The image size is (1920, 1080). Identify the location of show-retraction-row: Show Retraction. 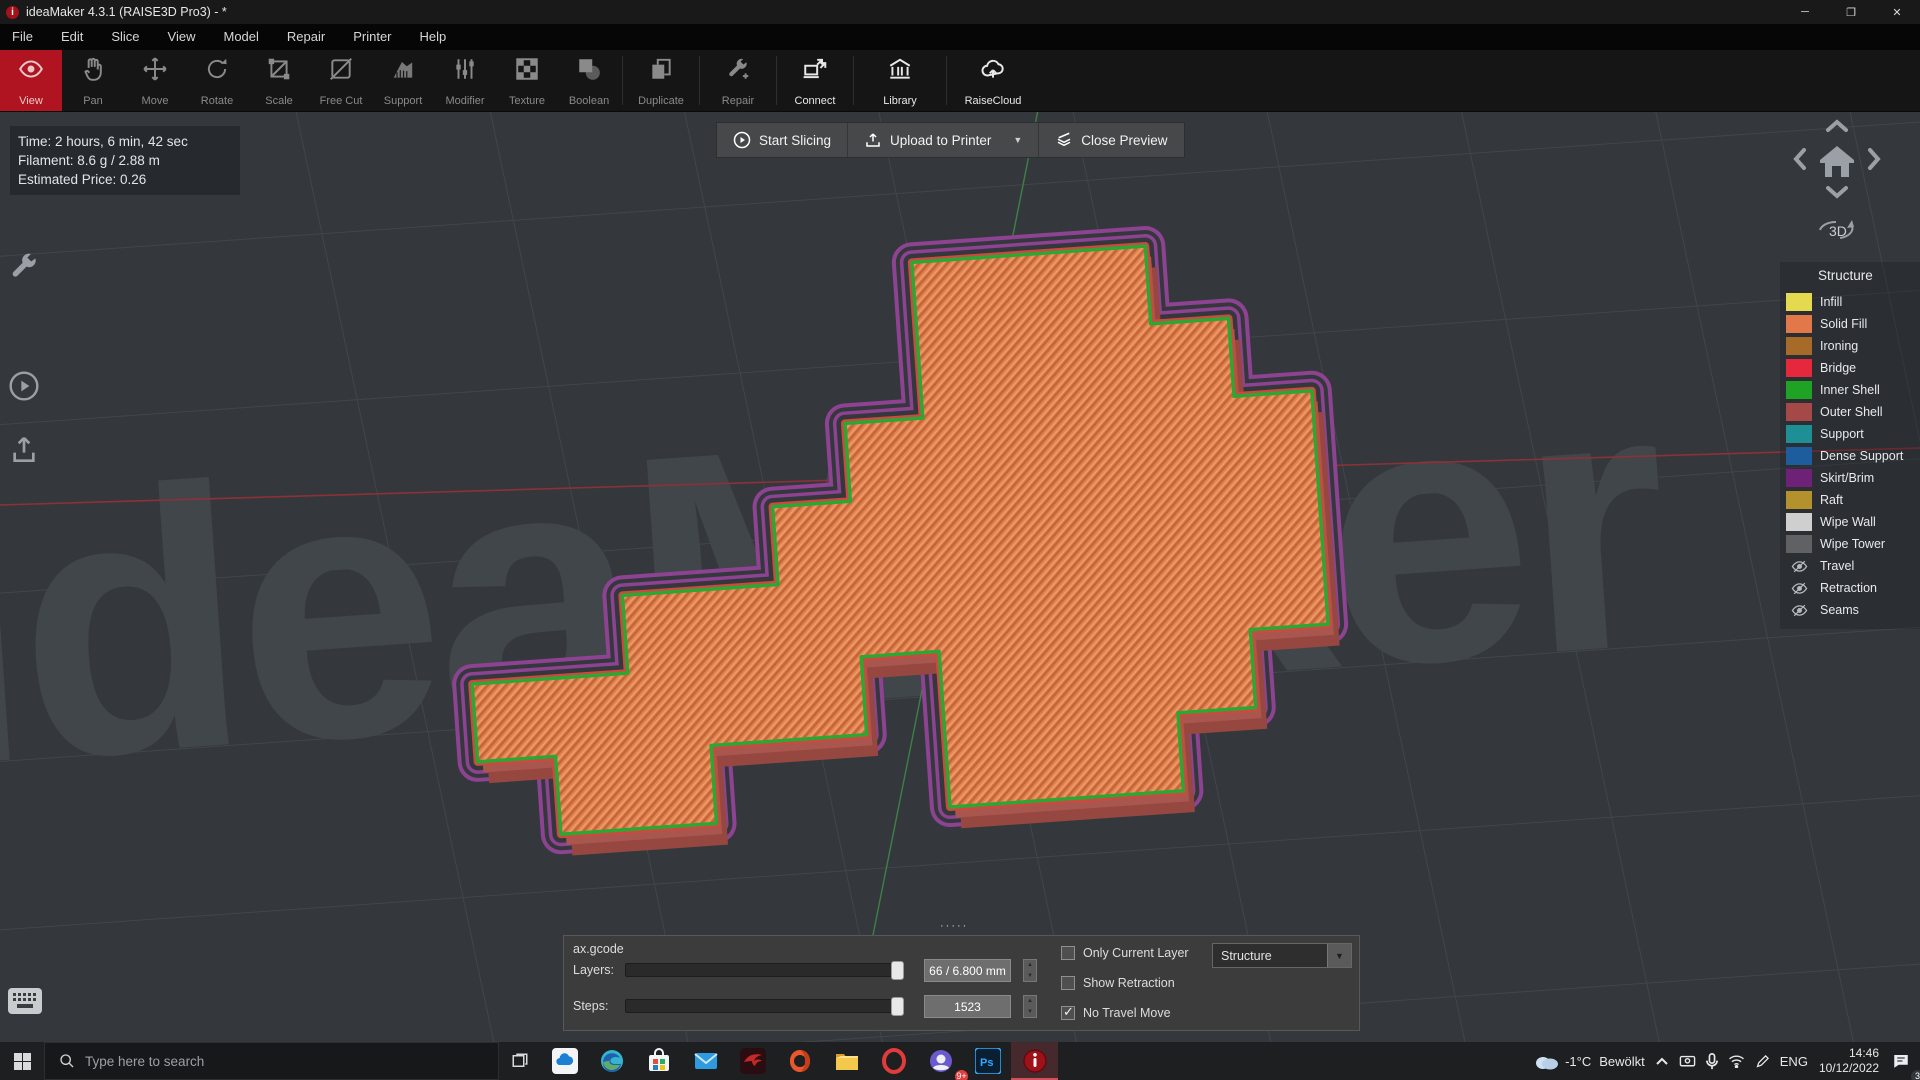
(1118, 983).